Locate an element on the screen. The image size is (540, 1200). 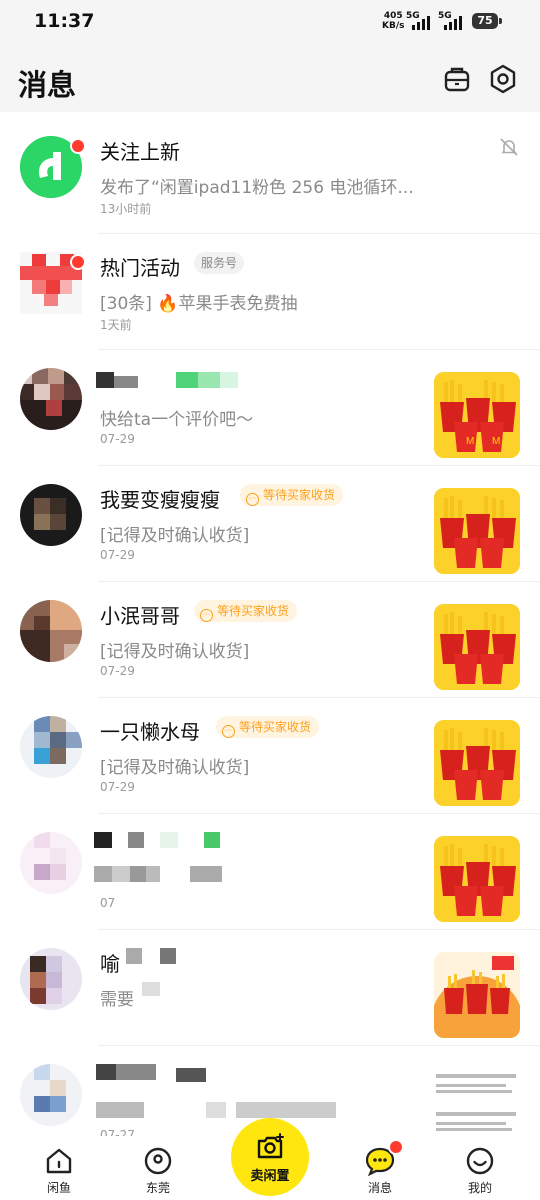
mute-bell-icon is located at coordinates (509, 149).